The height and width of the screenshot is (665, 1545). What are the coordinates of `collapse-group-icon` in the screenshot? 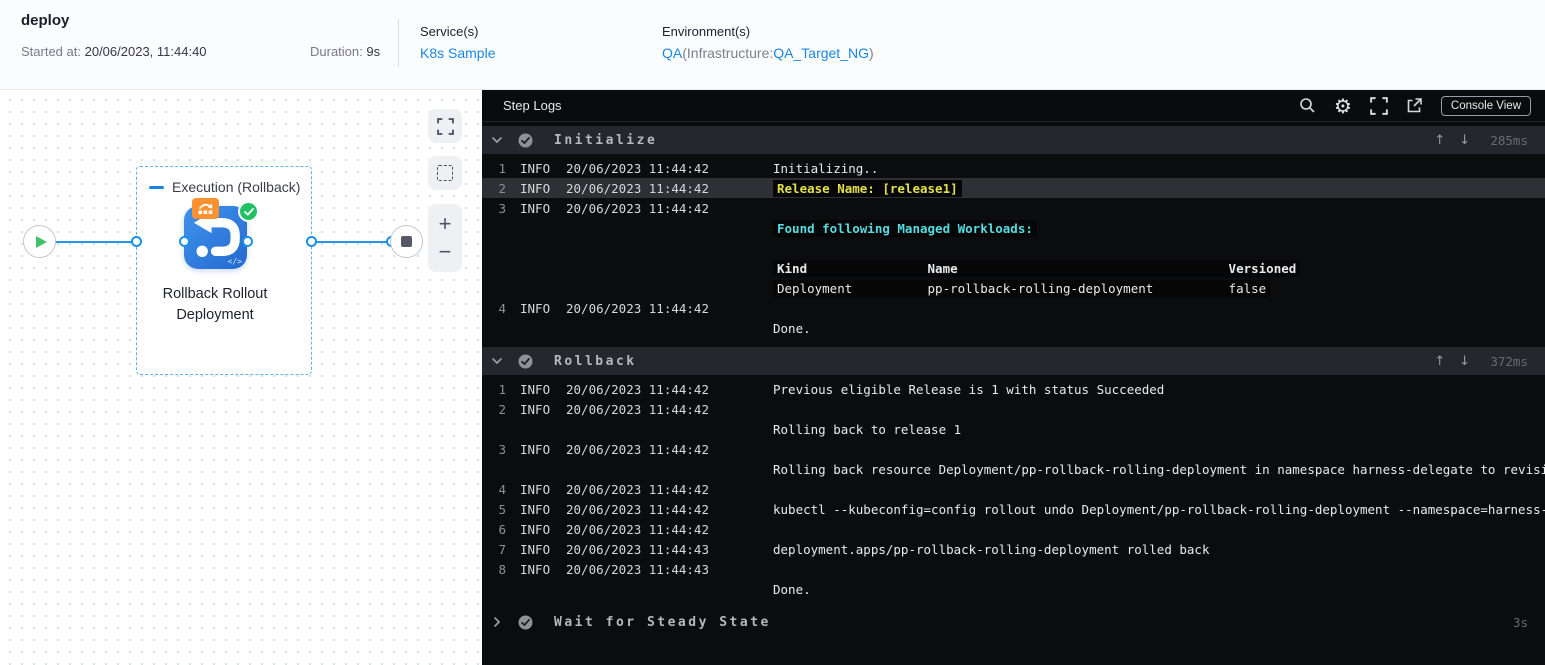 It's located at (156, 187).